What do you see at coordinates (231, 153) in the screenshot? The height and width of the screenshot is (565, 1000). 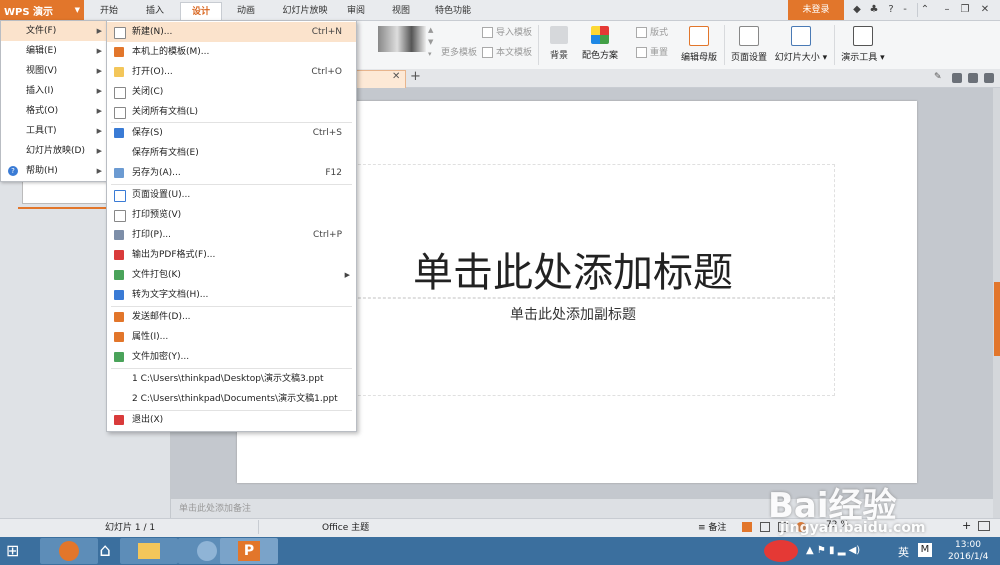 I see `menu-save-all: 保存所有文档(E)` at bounding box center [231, 153].